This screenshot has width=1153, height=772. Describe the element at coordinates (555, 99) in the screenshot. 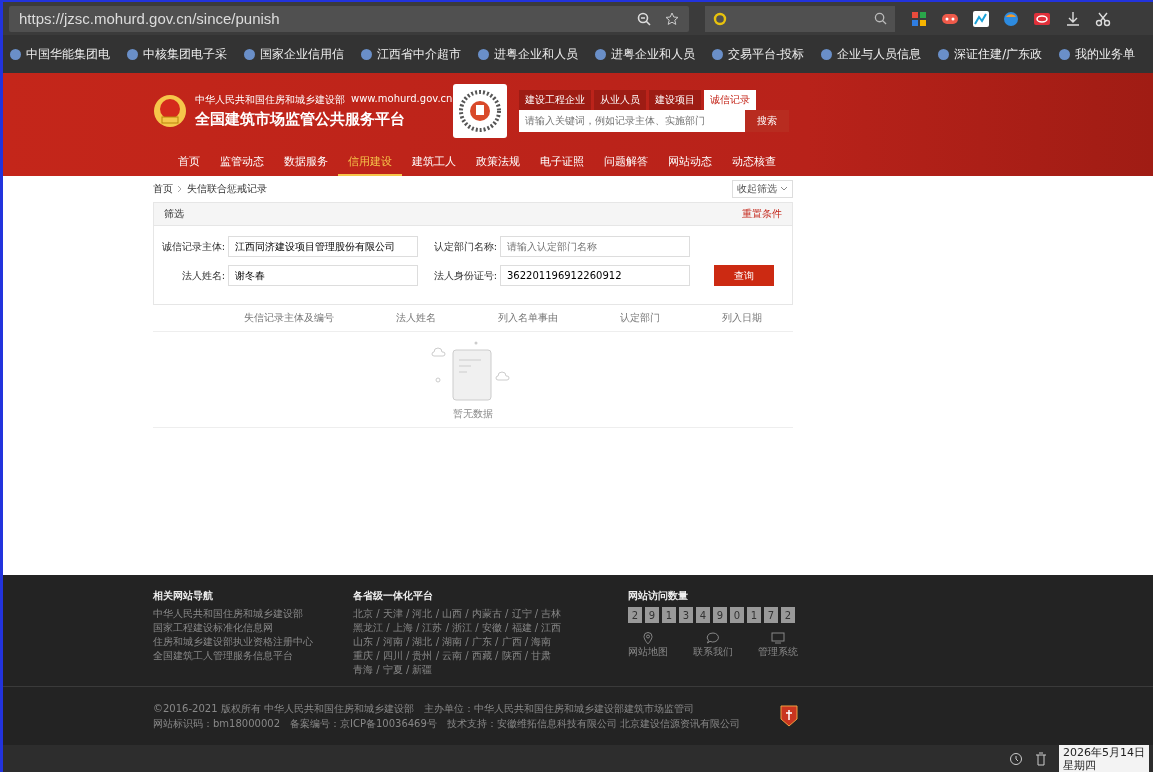

I see `search-tab: 建设工程企业` at that location.